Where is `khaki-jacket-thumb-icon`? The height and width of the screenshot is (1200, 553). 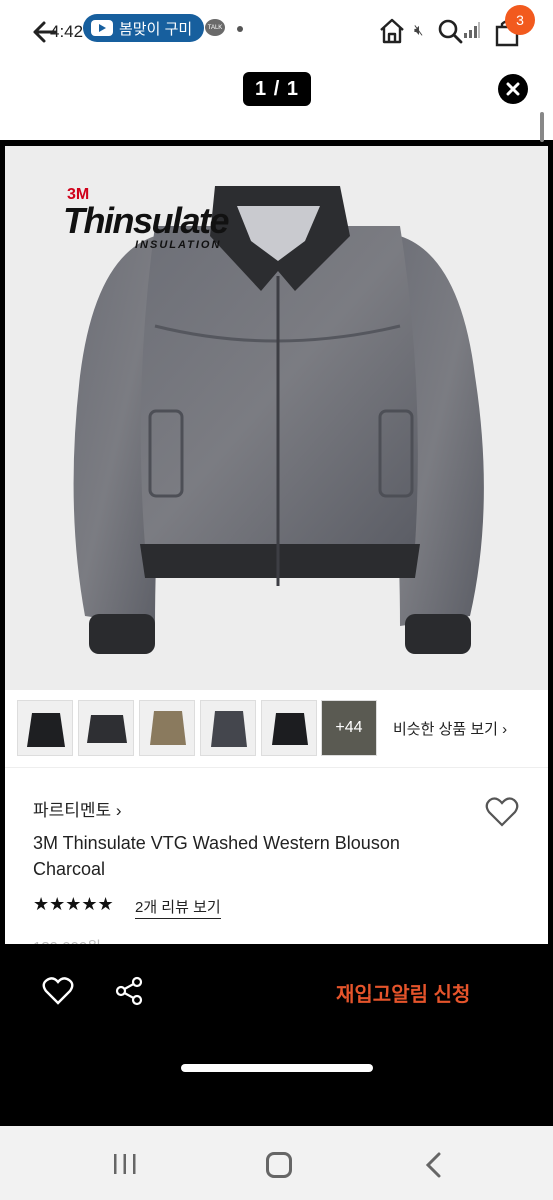 khaki-jacket-thumb-icon is located at coordinates (168, 728).